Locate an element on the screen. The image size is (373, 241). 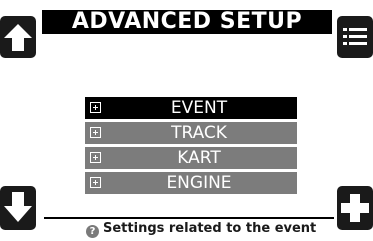
menu-item-track: TRACK is located at coordinates (191, 133).